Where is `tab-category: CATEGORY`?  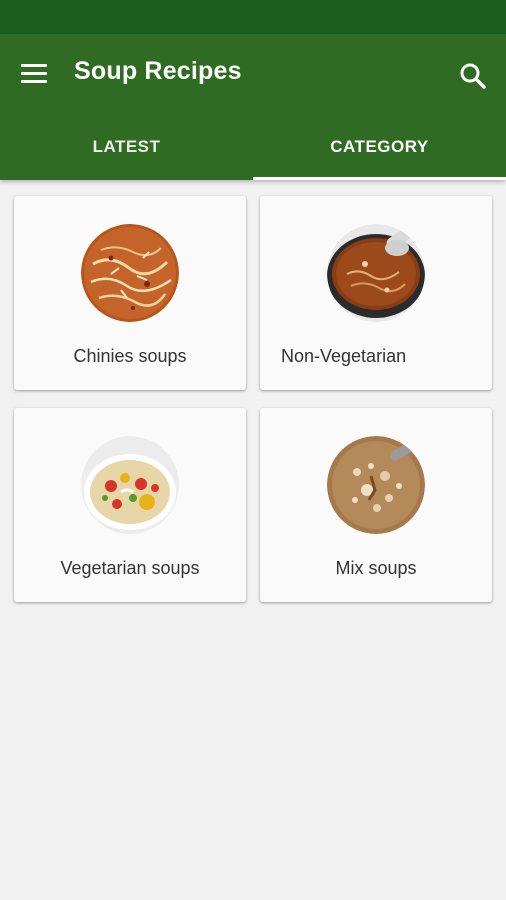 tab-category: CATEGORY is located at coordinates (379, 152).